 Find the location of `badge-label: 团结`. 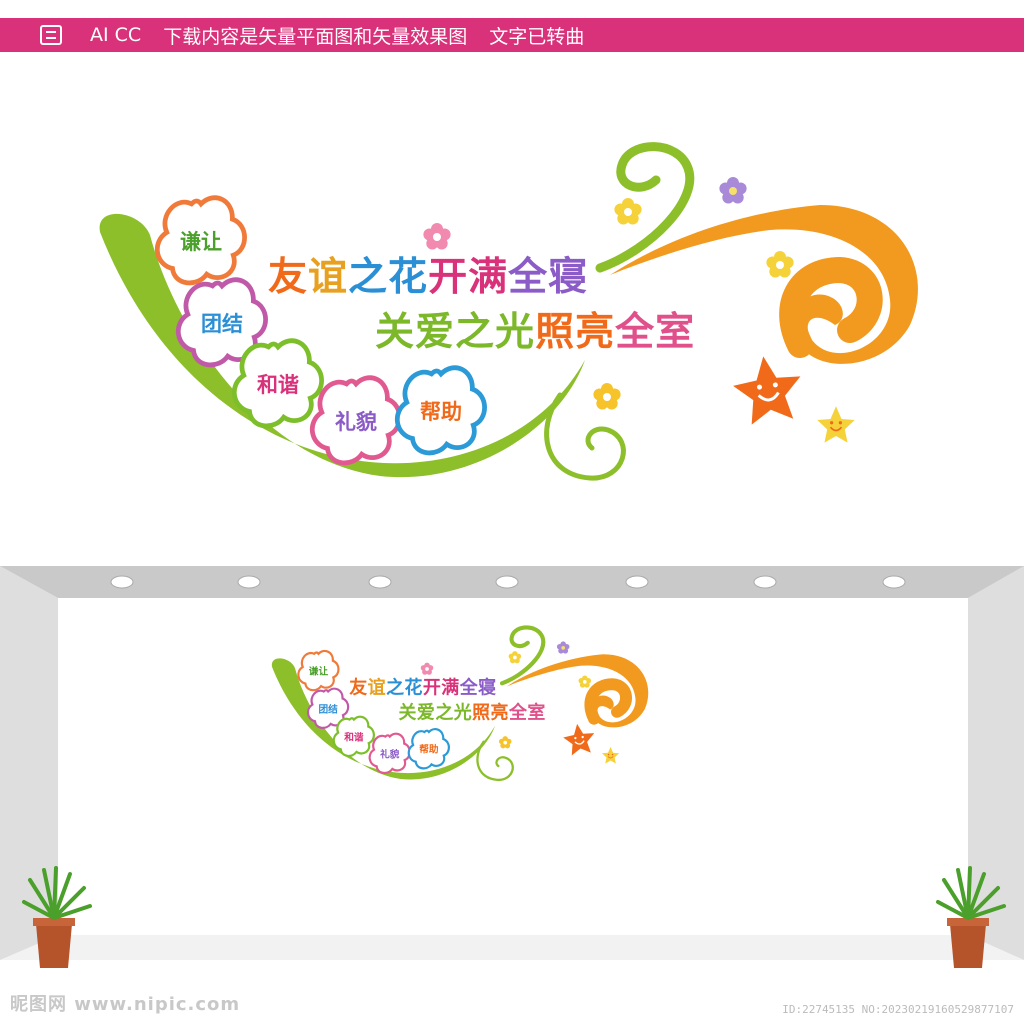

badge-label: 团结 is located at coordinates (222, 324).